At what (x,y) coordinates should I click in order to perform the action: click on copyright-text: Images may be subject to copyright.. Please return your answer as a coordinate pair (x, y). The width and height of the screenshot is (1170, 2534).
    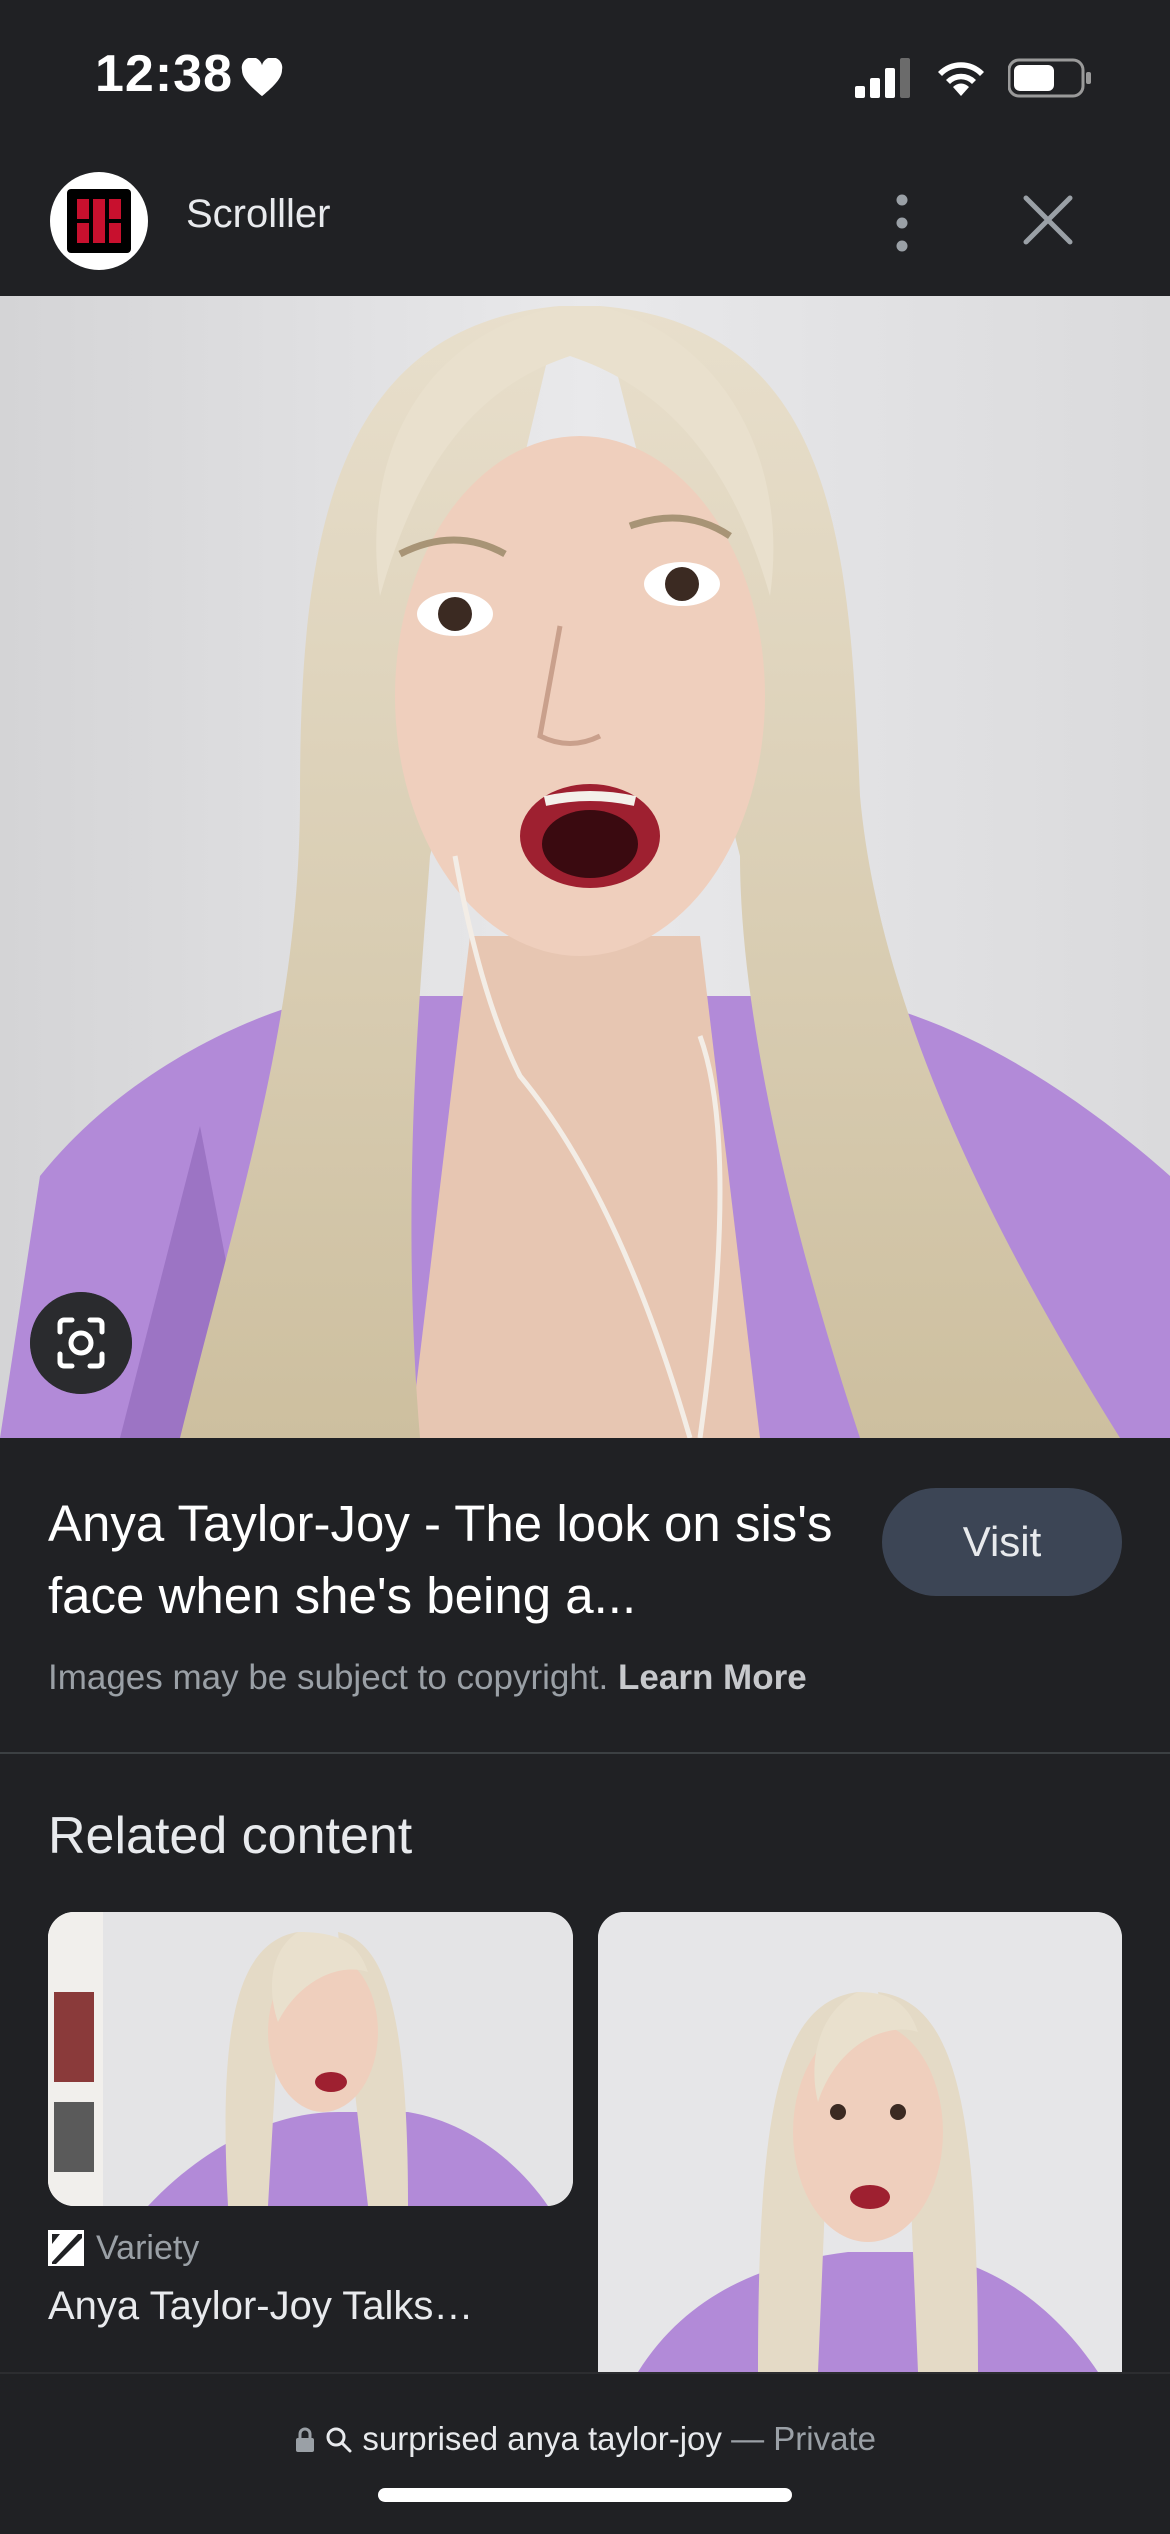
    Looking at the image, I should click on (328, 1677).